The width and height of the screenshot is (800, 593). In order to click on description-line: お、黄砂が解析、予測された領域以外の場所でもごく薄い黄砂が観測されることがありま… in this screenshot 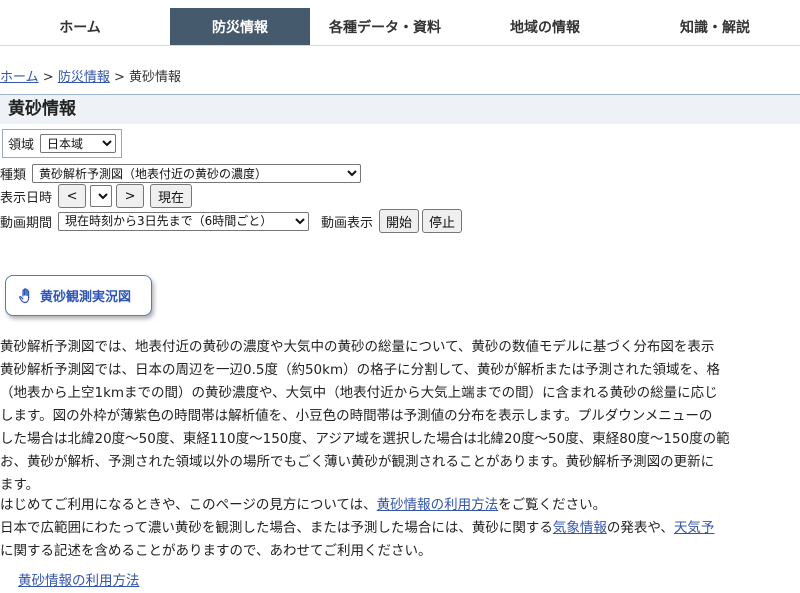, I will do `click(357, 462)`.